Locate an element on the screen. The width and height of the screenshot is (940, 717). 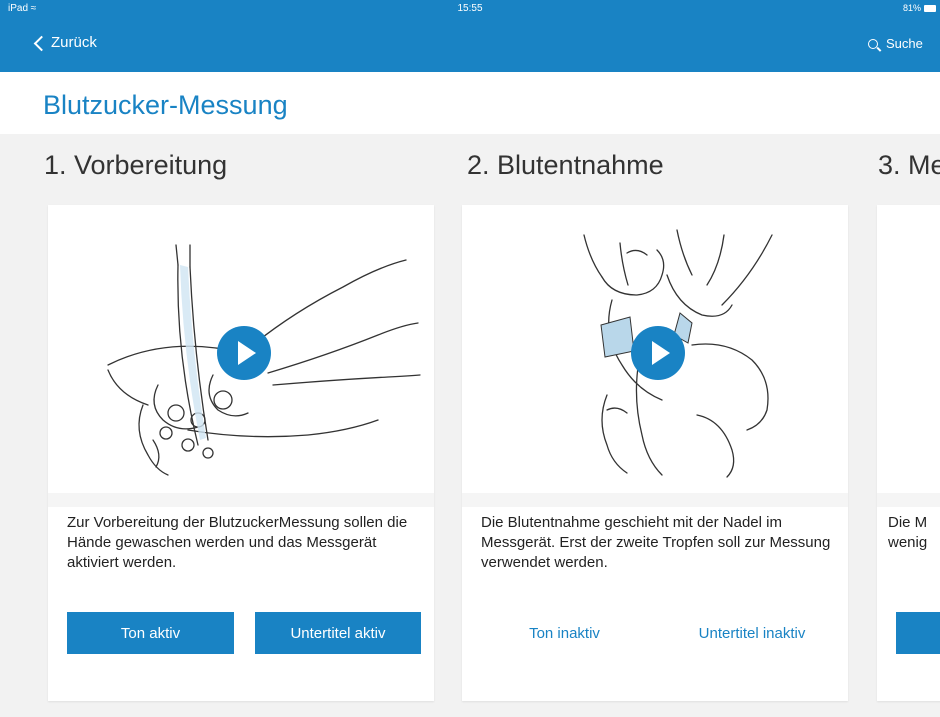
back-label: Zurück is located at coordinates (74, 42).